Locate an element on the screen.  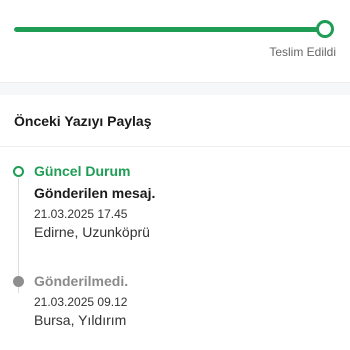
delivery-status-text: Teslim Edildi is located at coordinates (302, 52).